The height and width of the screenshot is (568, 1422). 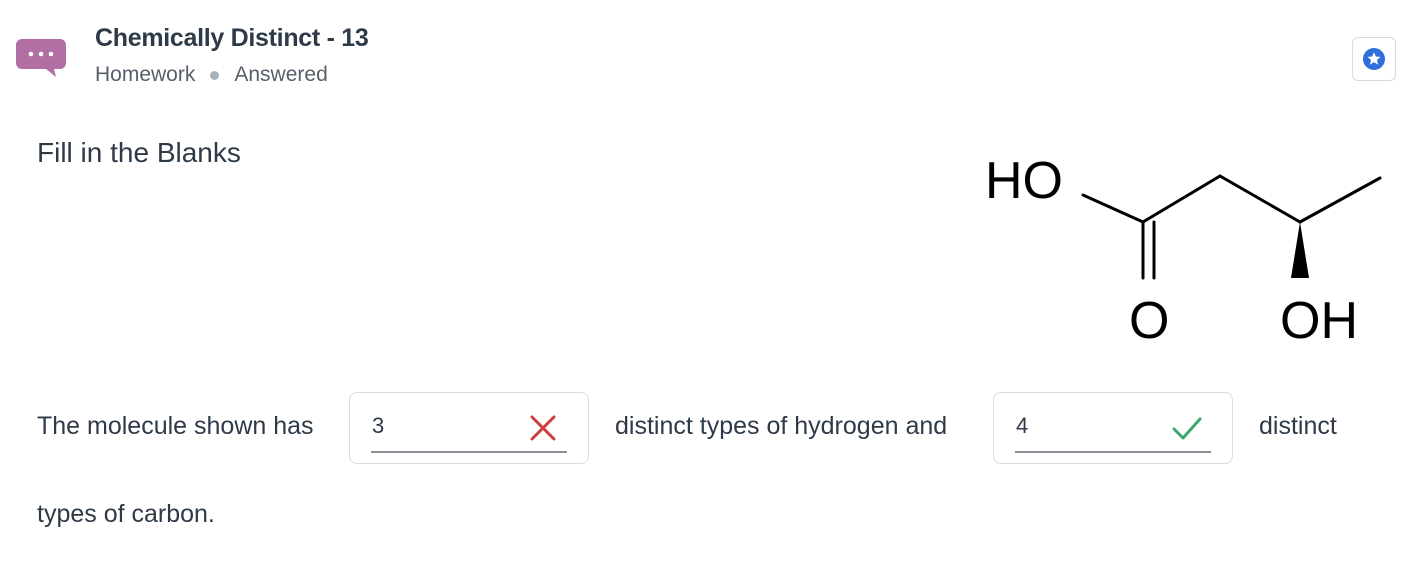 What do you see at coordinates (378, 425) in the screenshot?
I see `answer-blank-1-value: 3` at bounding box center [378, 425].